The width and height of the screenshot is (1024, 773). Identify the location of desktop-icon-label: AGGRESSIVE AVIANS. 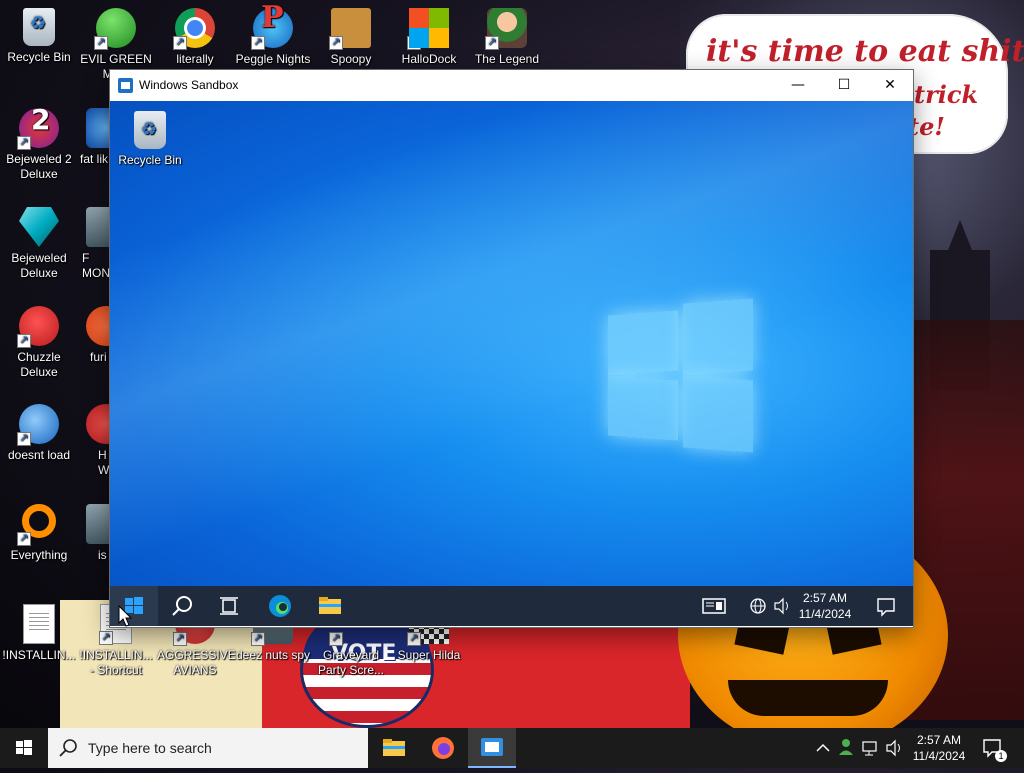
(196, 662).